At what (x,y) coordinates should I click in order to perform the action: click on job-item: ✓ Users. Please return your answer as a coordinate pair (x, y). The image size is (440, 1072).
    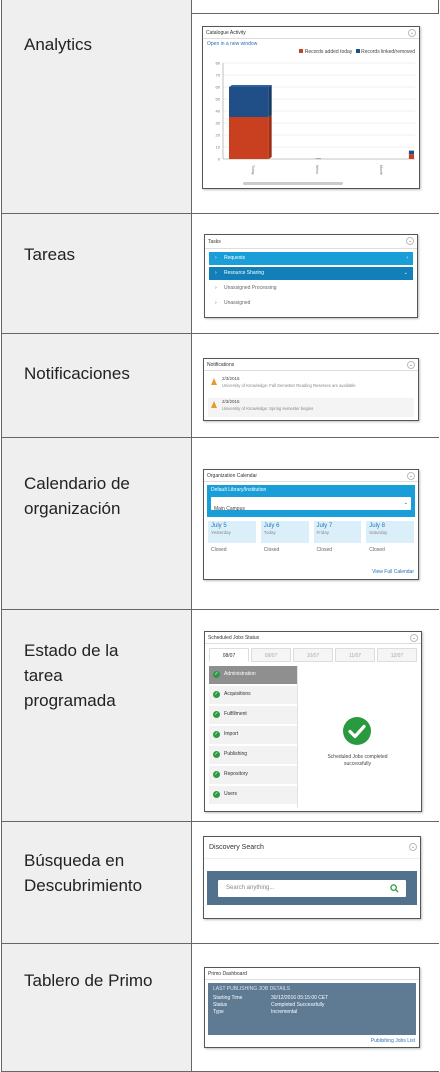
    Looking at the image, I should click on (253, 795).